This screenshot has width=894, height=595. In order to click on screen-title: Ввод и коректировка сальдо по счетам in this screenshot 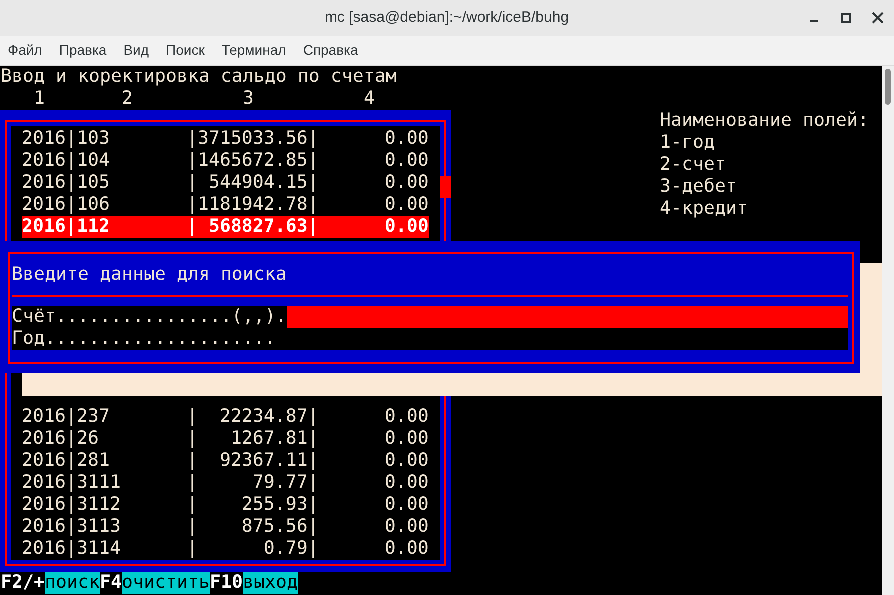, I will do `click(199, 77)`.